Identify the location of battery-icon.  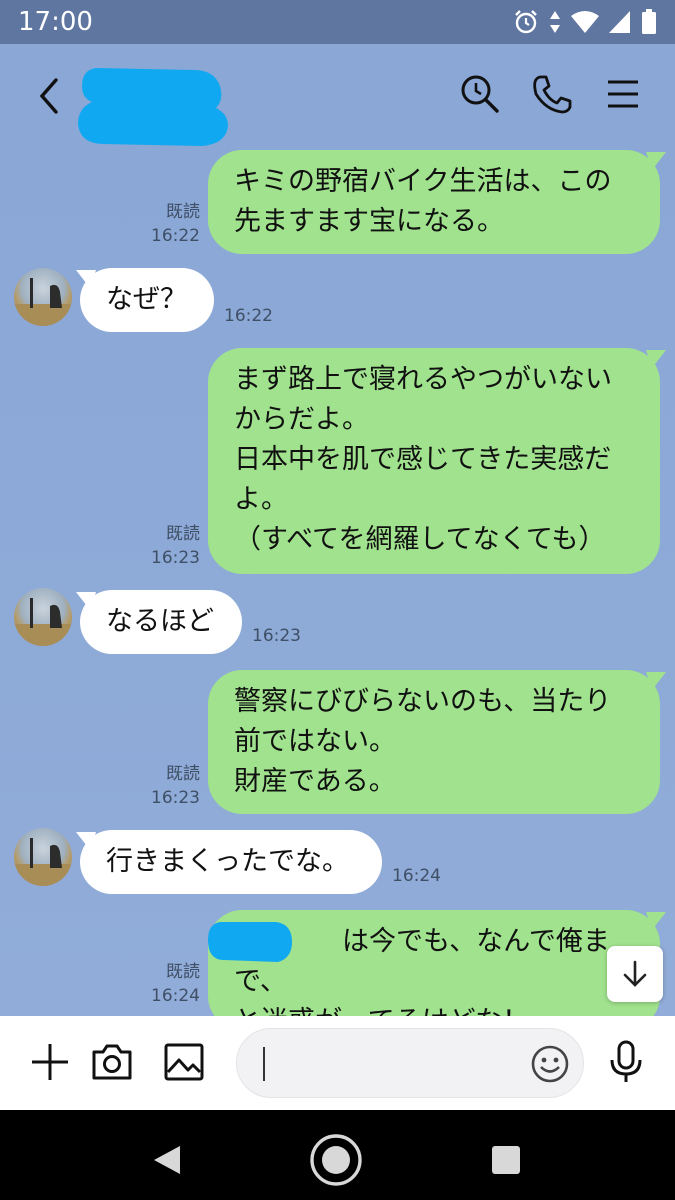
(649, 21).